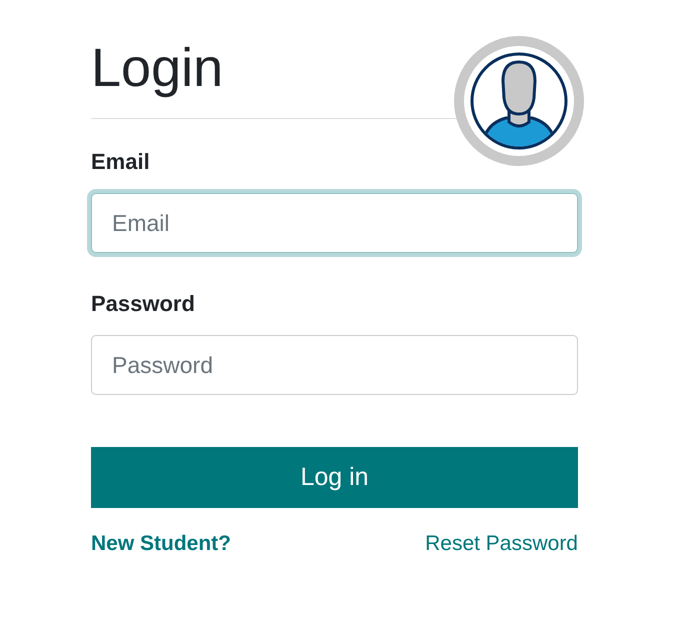  Describe the element at coordinates (143, 304) in the screenshot. I see `field-label: Password` at that location.